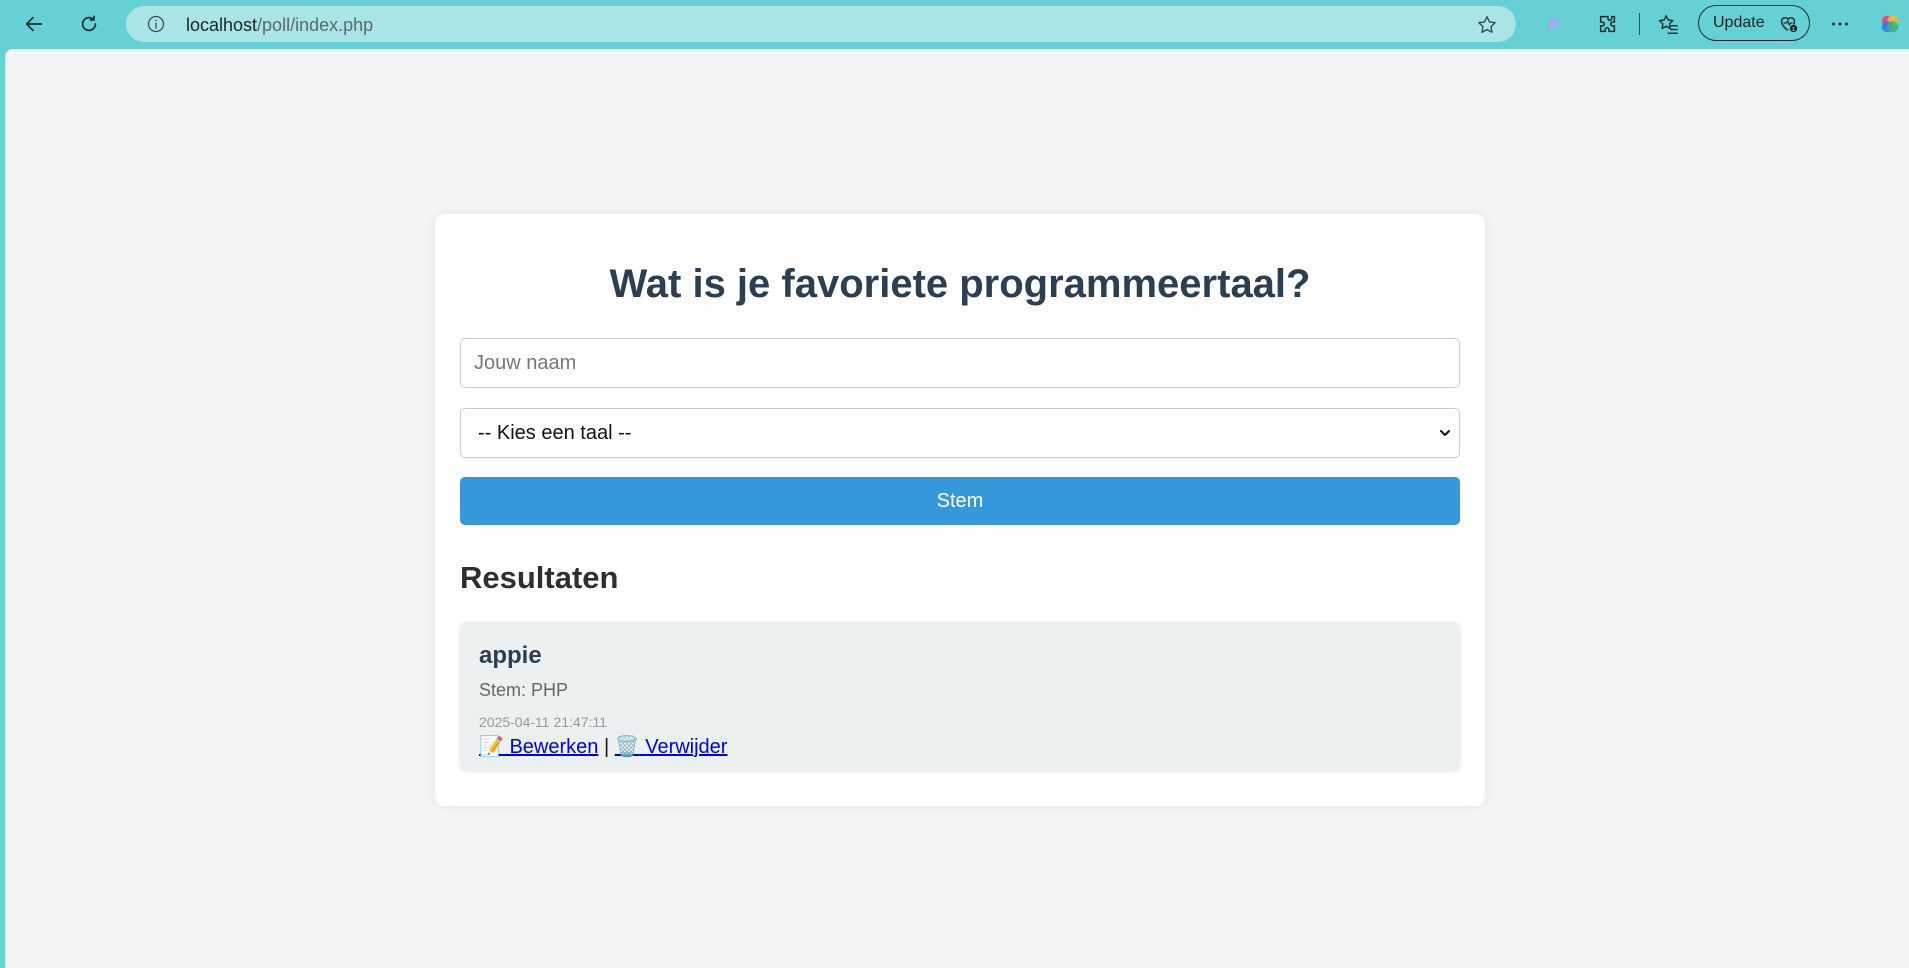 The image size is (1909, 968). What do you see at coordinates (1445, 433) in the screenshot?
I see `chevron-down-icon` at bounding box center [1445, 433].